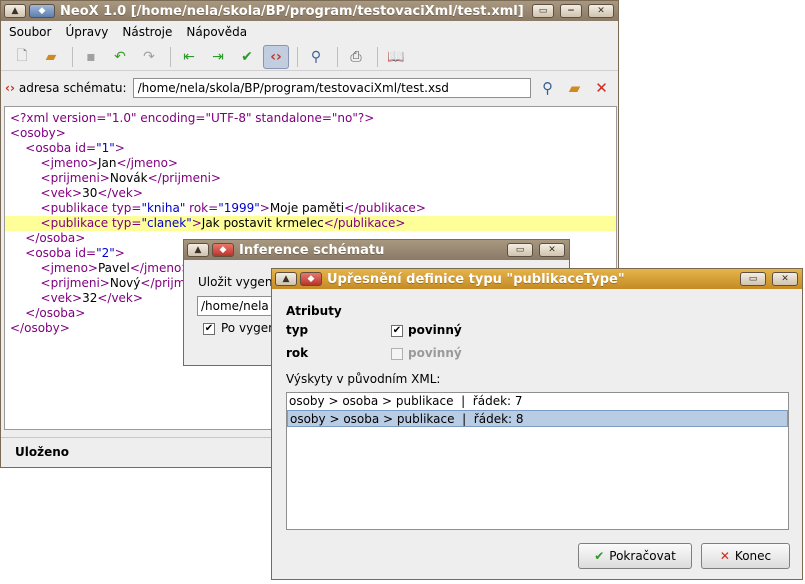 The height and width of the screenshot is (584, 805). I want to click on status-text: Uloženo, so click(42, 451).